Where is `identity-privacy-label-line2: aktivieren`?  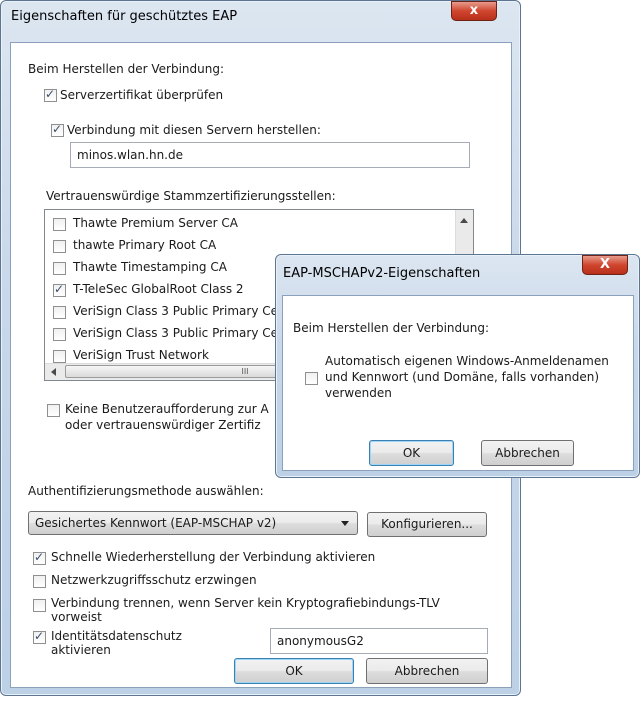 identity-privacy-label-line2: aktivieren is located at coordinates (81, 650).